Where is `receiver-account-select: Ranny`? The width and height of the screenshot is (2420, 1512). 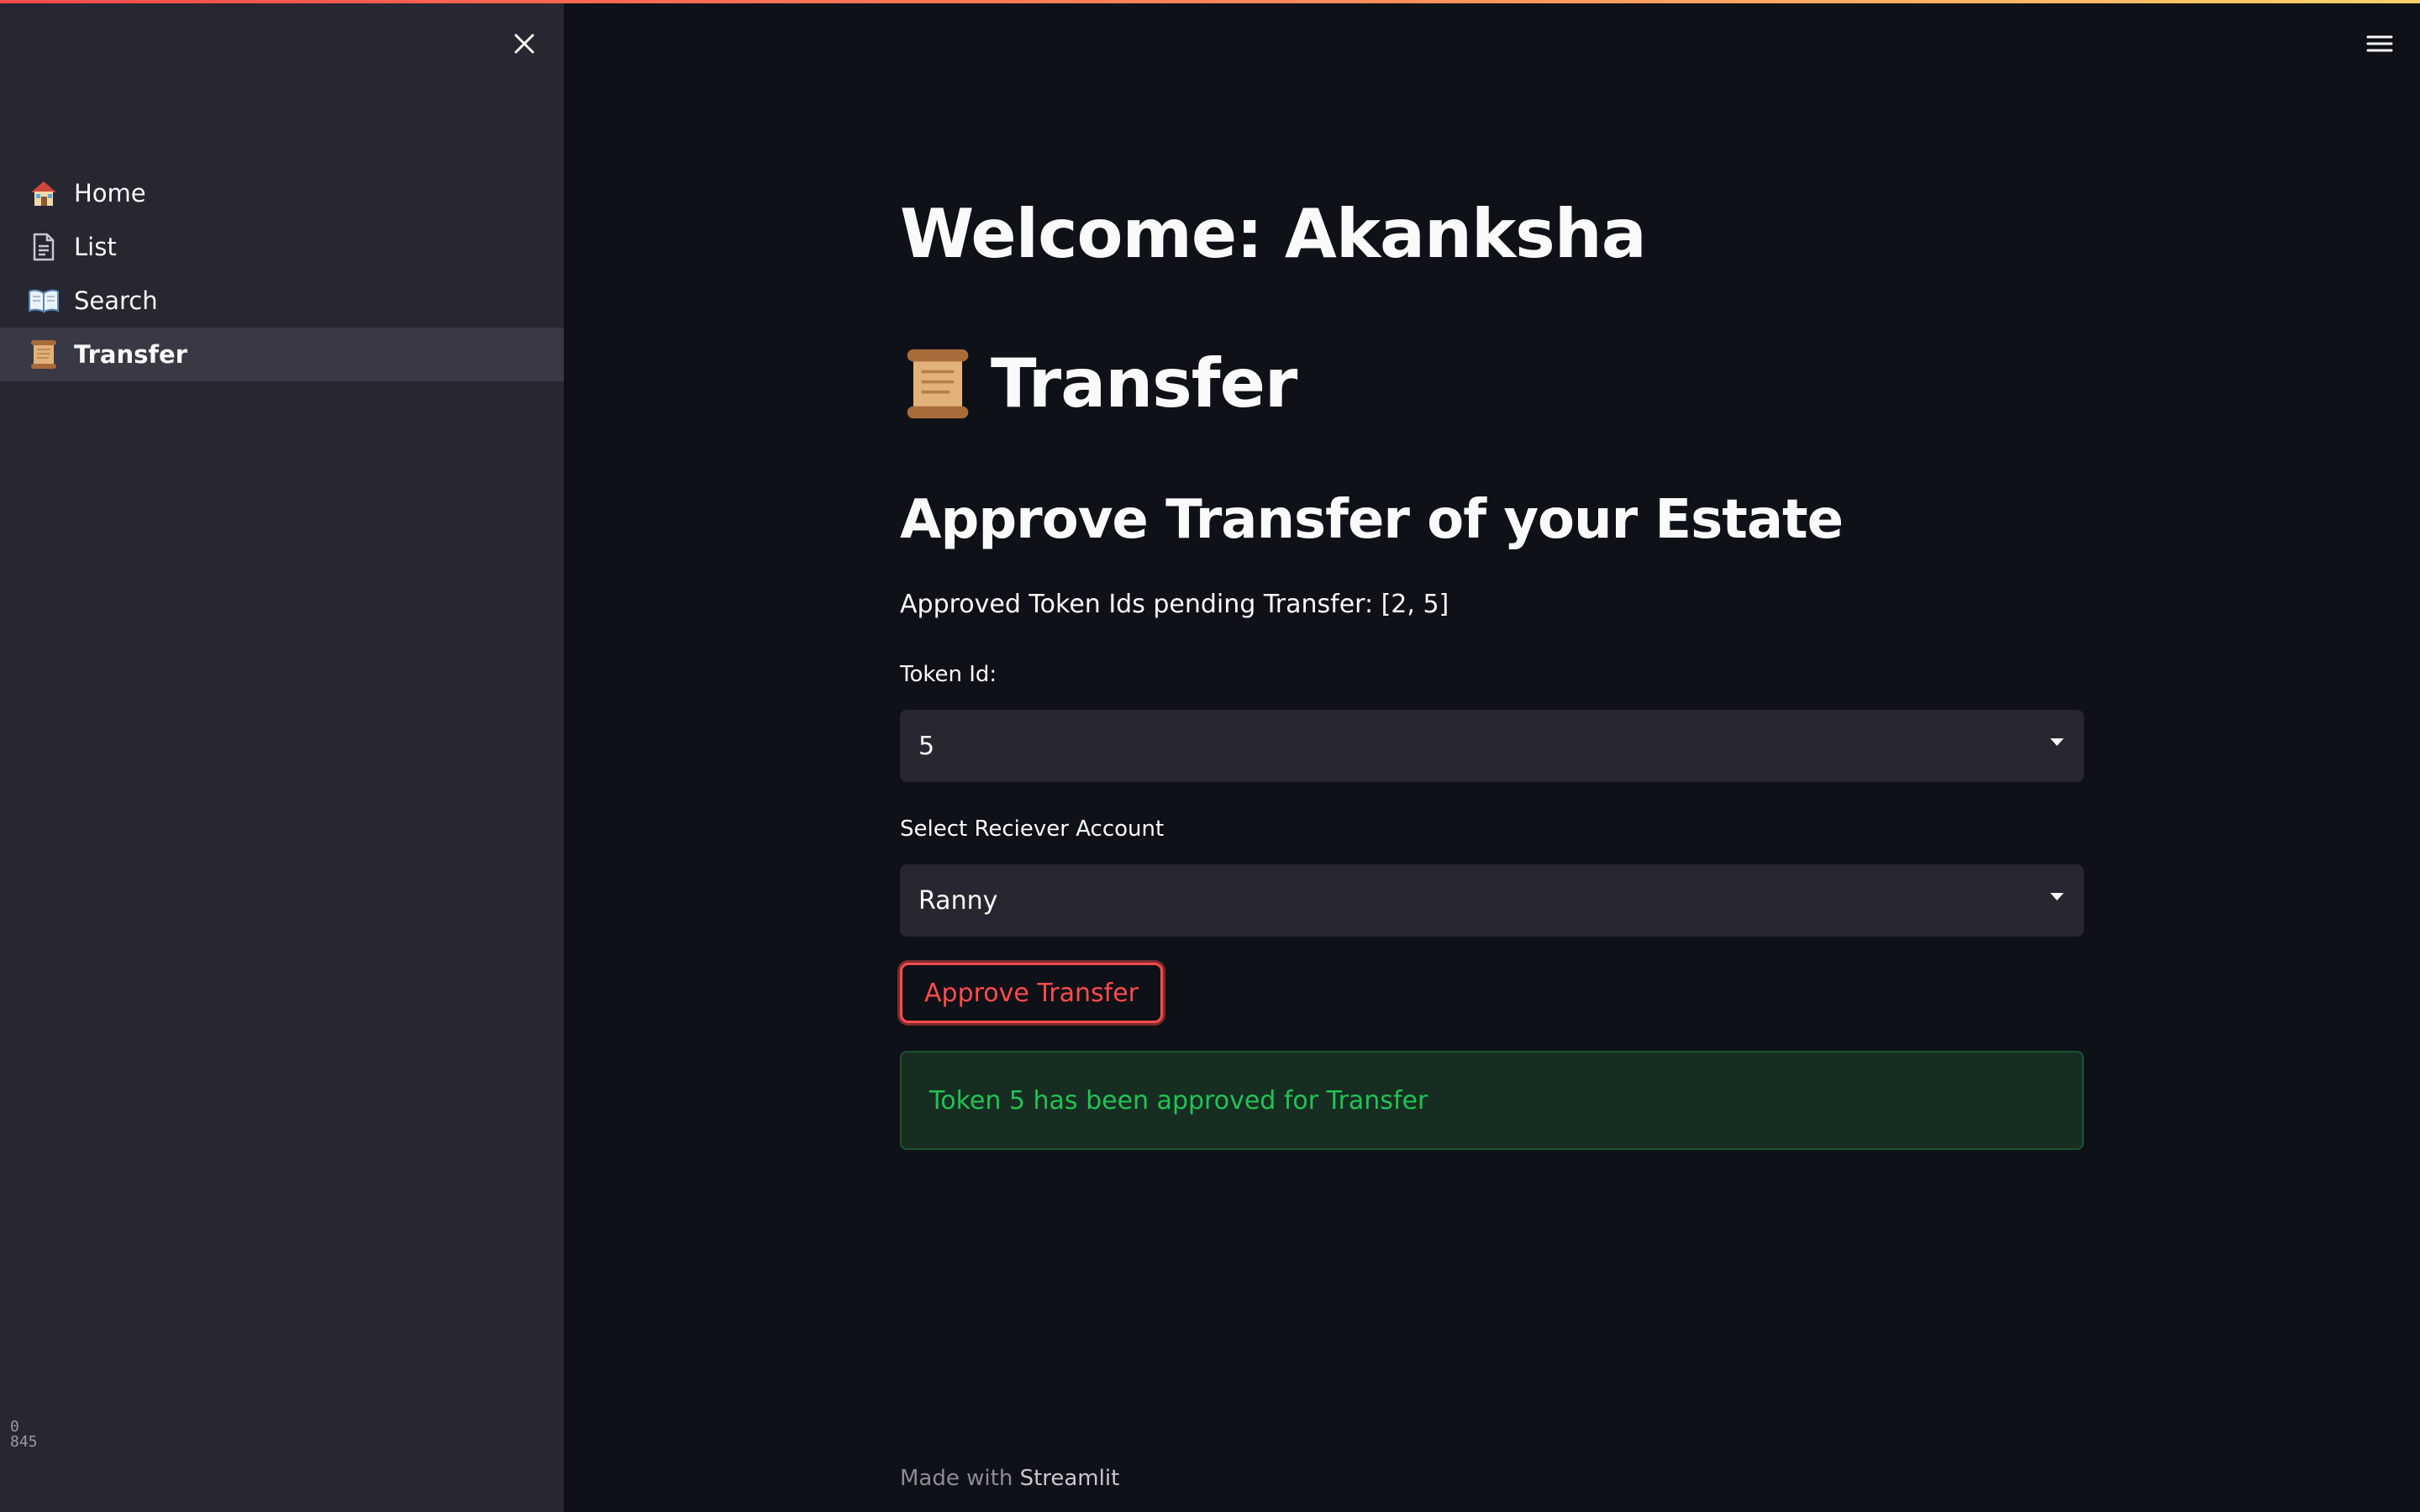
receiver-account-select: Ranny is located at coordinates (1492, 900).